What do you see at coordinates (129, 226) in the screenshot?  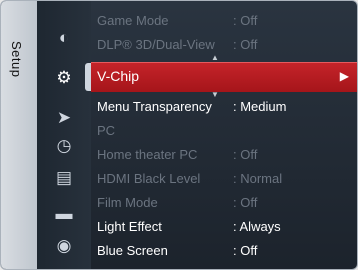 I see `menu-item-label: Light Effect` at bounding box center [129, 226].